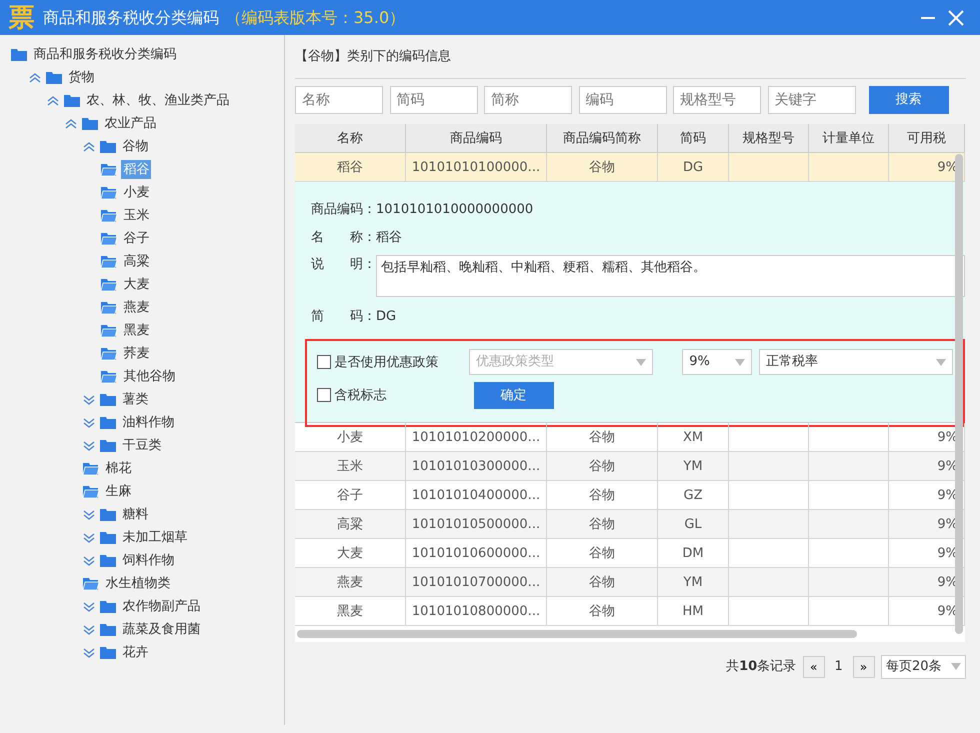 The image size is (980, 733). I want to click on tree-item: 薯类, so click(135, 400).